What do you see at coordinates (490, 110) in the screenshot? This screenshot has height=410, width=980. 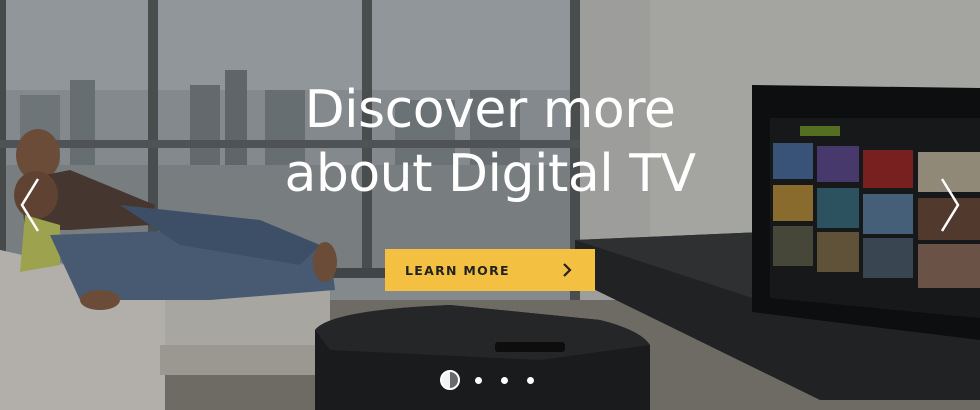 I see `headline-line-1: Discover more` at bounding box center [490, 110].